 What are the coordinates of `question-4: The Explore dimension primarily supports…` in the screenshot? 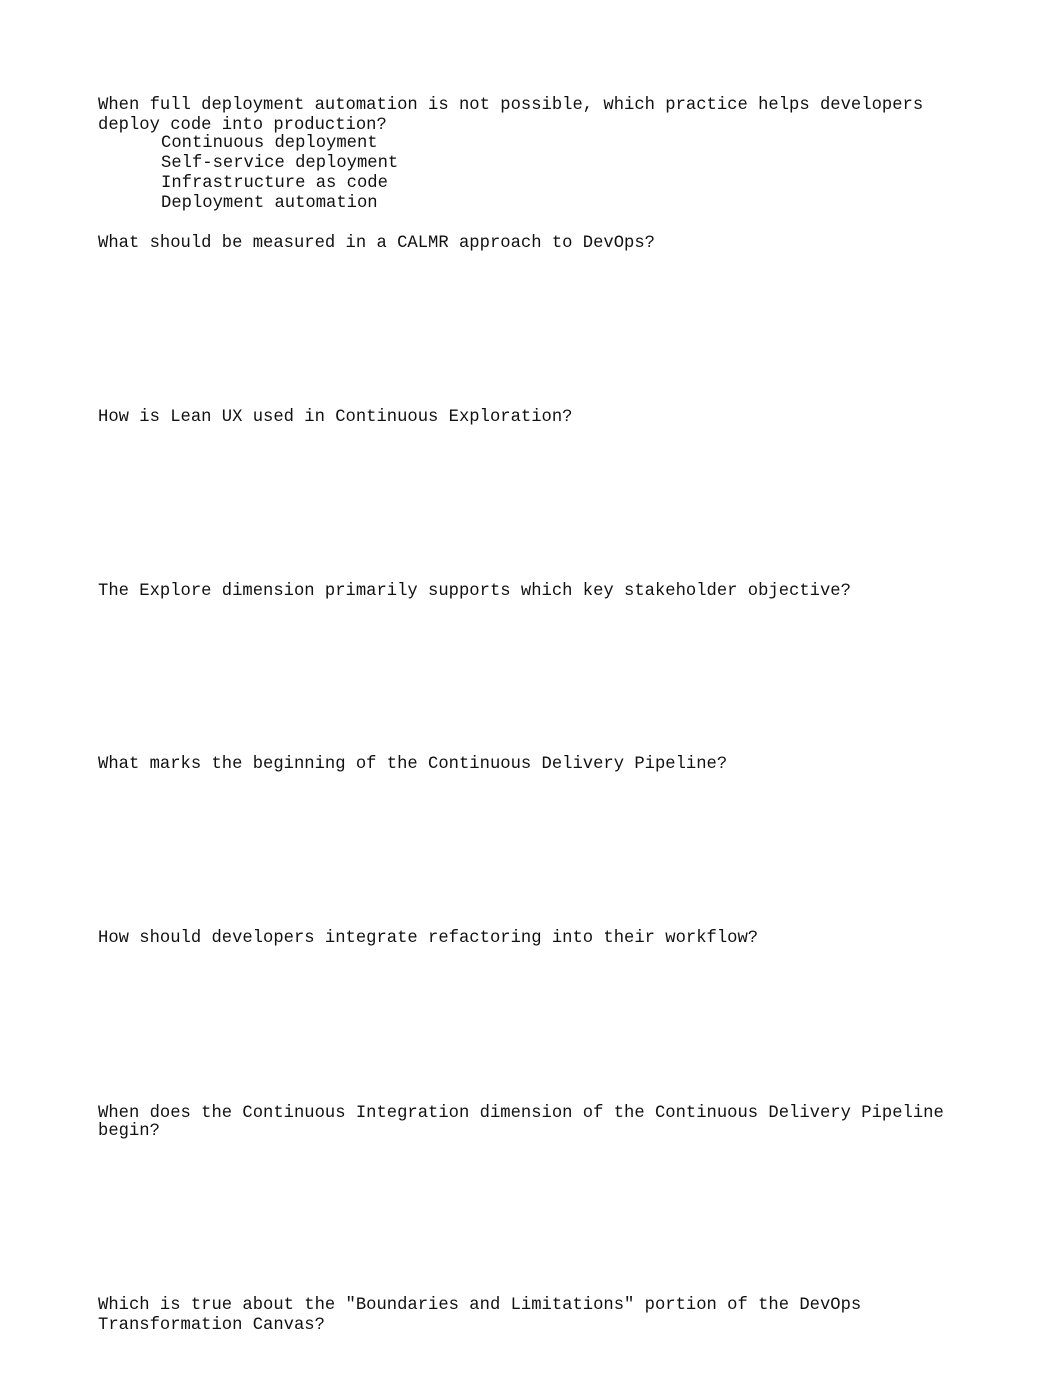 It's located at (474, 591).